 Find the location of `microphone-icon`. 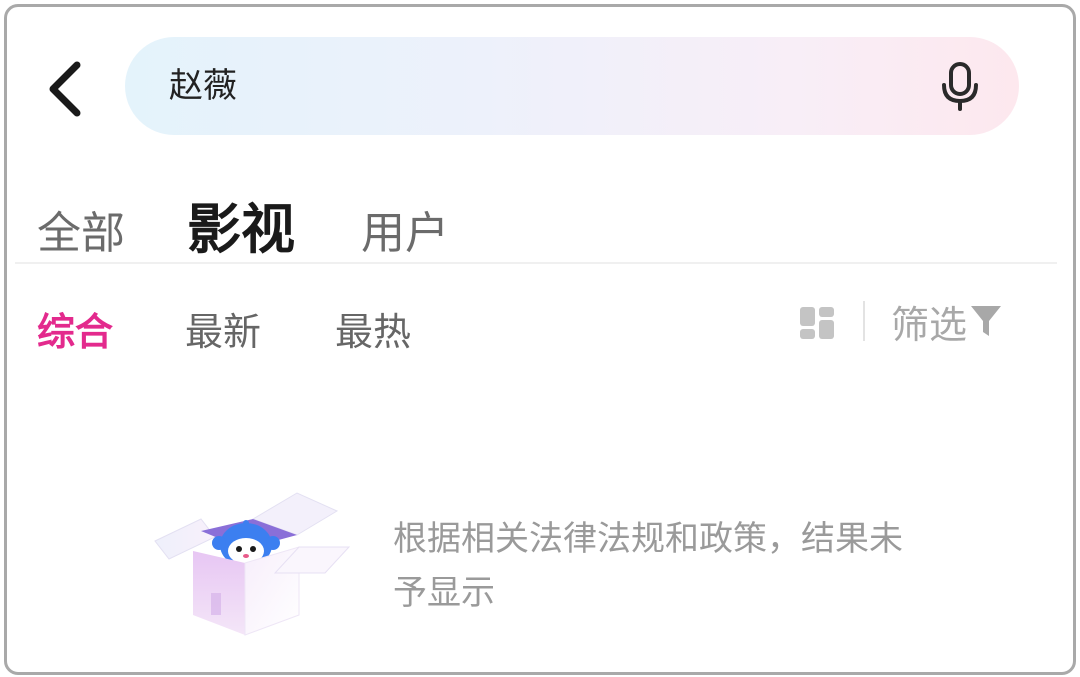

microphone-icon is located at coordinates (960, 86).